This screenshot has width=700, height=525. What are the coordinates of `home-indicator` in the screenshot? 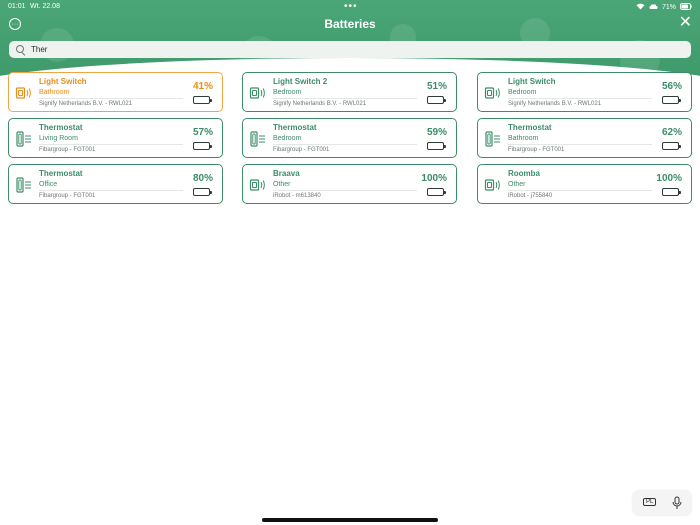 It's located at (350, 520).